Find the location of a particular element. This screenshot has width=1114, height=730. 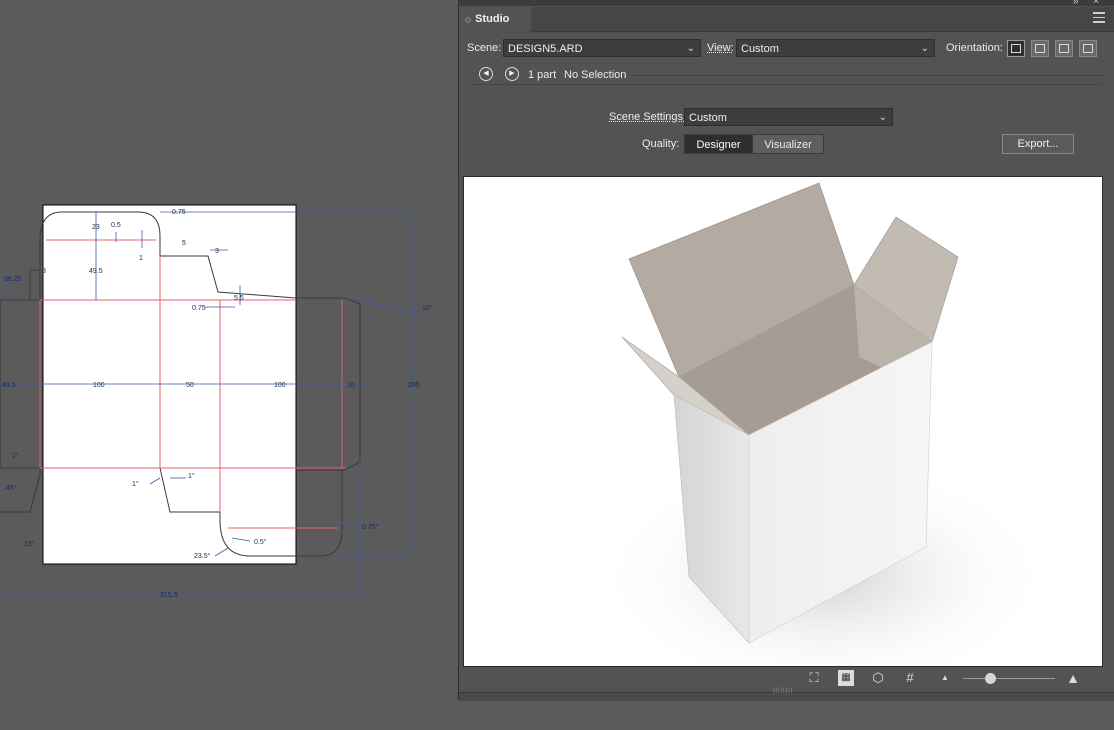

orientation-back-icon is located at coordinates (1088, 48).